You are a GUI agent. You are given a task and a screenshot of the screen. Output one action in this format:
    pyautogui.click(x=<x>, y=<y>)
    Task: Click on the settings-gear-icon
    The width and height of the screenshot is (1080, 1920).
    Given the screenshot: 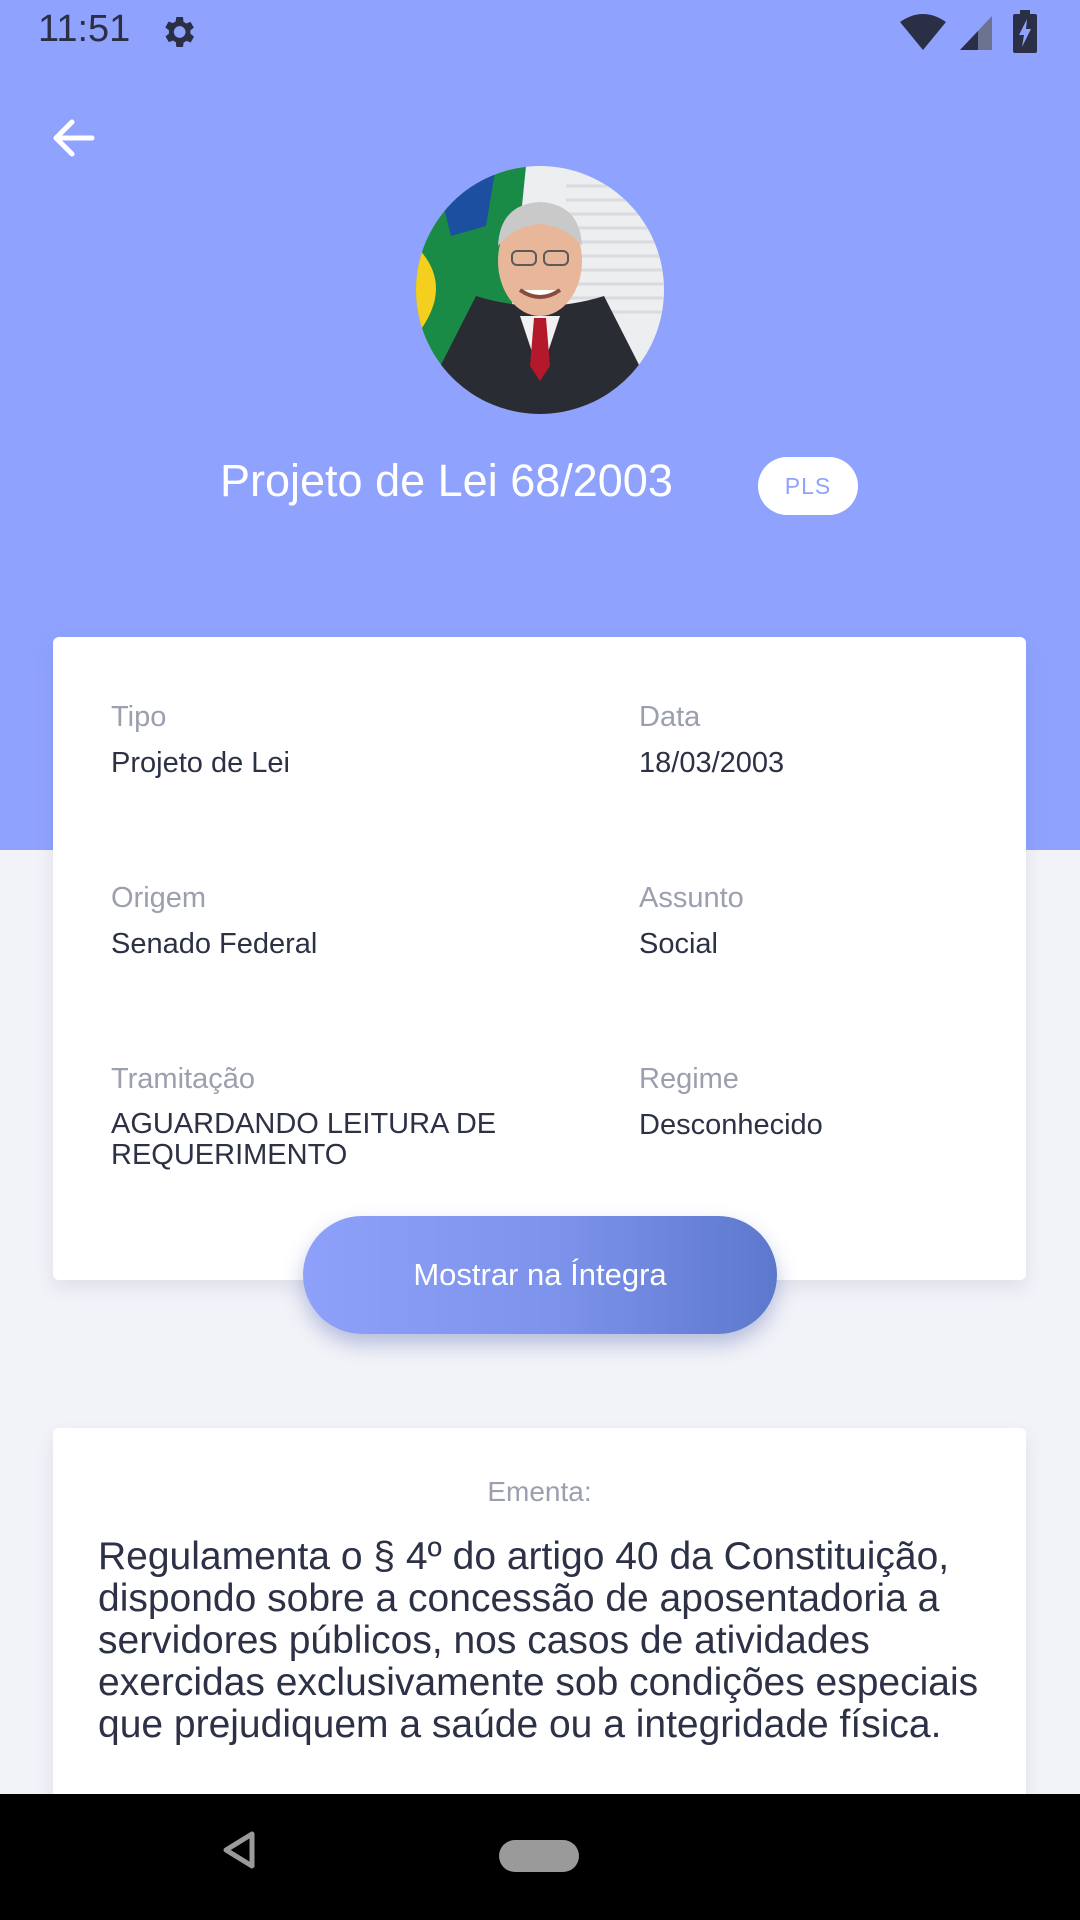 What is the action you would take?
    pyautogui.click(x=179, y=32)
    